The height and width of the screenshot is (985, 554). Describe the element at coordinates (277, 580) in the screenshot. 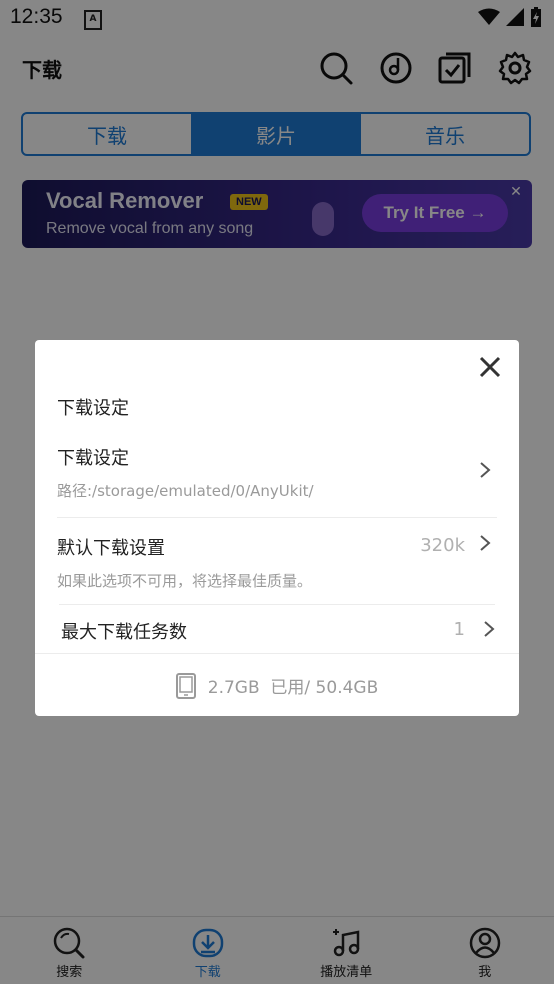

I see `quality-hint: 如果此选项不可用，将选择最佳质量。` at that location.